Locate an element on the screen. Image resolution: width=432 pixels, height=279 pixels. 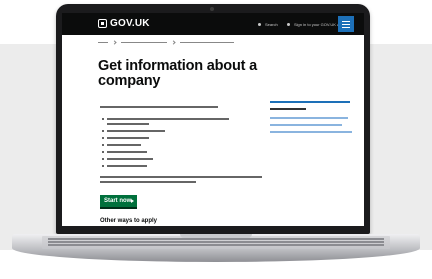
search-icon is located at coordinates (259, 24).